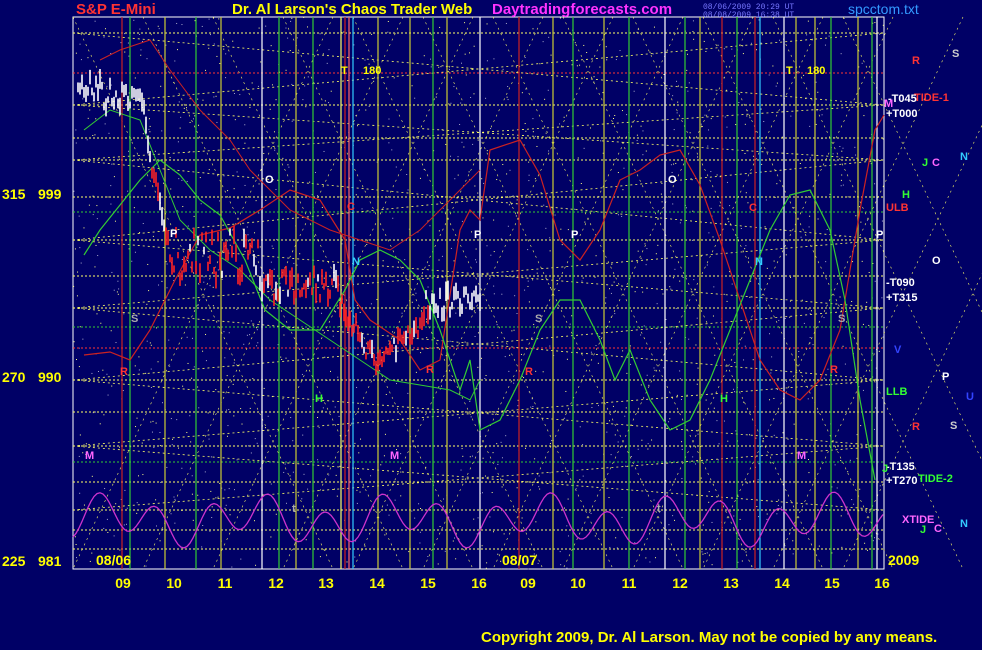  Describe the element at coordinates (319, 399) in the screenshot. I see `chart-letter: H` at that location.